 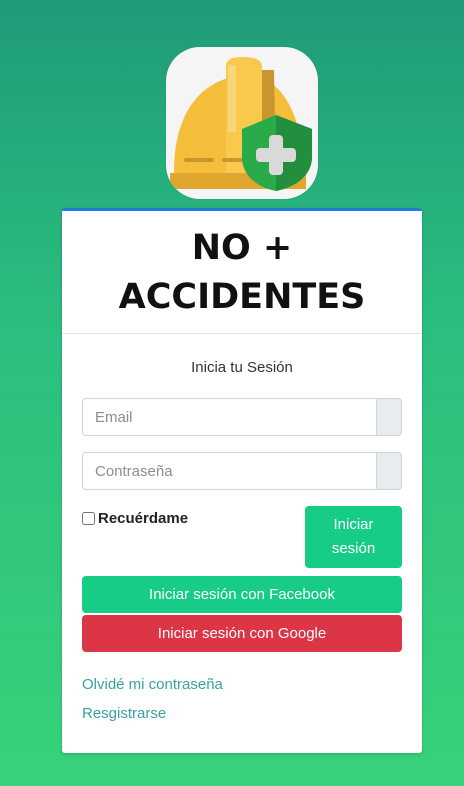 I want to click on remember-row: Recuérdame Iniciar sesión, so click(x=242, y=537).